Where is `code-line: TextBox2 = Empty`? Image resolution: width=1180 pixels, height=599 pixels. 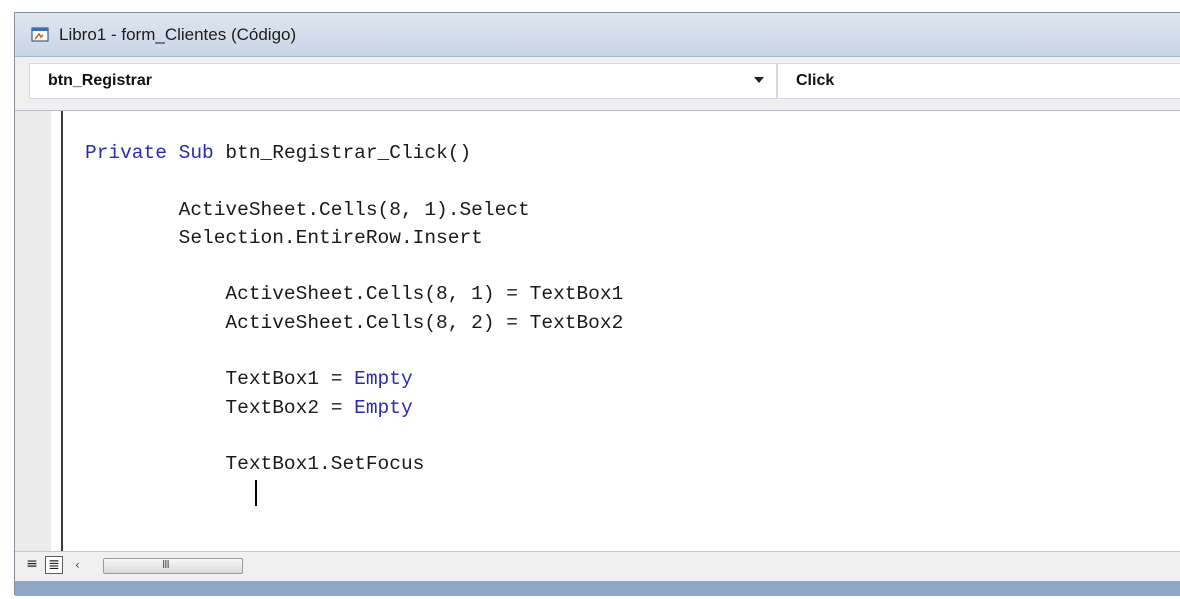
code-line: TextBox2 = Empty is located at coordinates (354, 408).